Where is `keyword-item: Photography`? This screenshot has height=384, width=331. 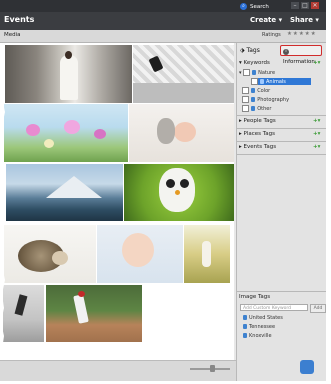 keyword-item: Photography is located at coordinates (282, 99).